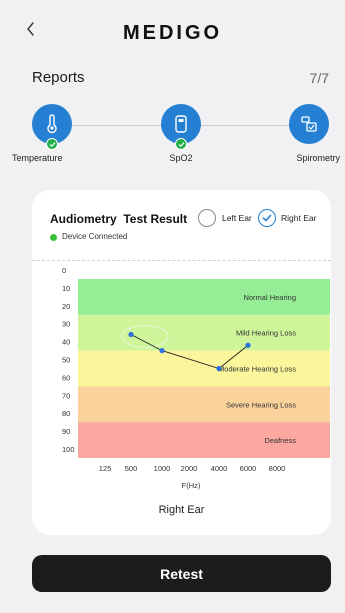  Describe the element at coordinates (248, 468) in the screenshot. I see `x-tick-5: 6000` at that location.